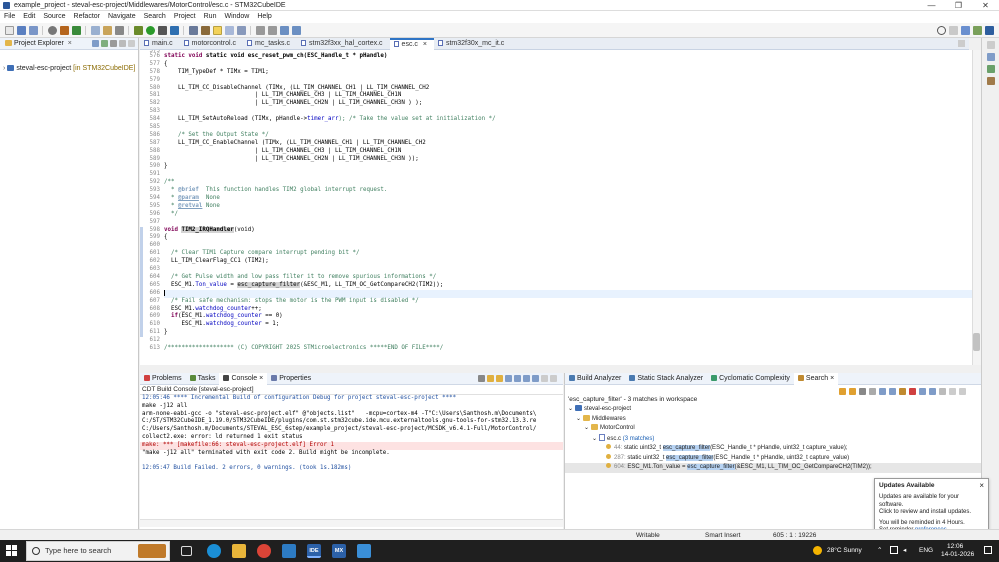  I want to click on search-history-icon, so click(922, 391).